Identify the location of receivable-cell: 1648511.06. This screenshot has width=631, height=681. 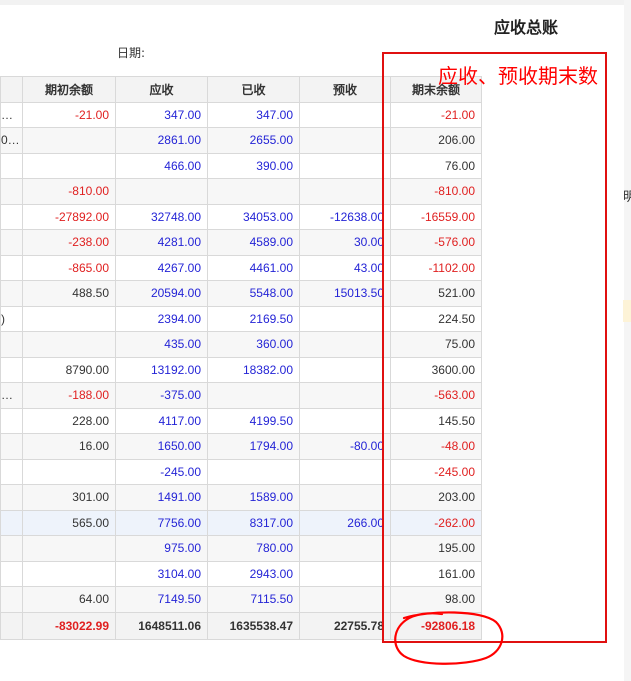
(161, 625).